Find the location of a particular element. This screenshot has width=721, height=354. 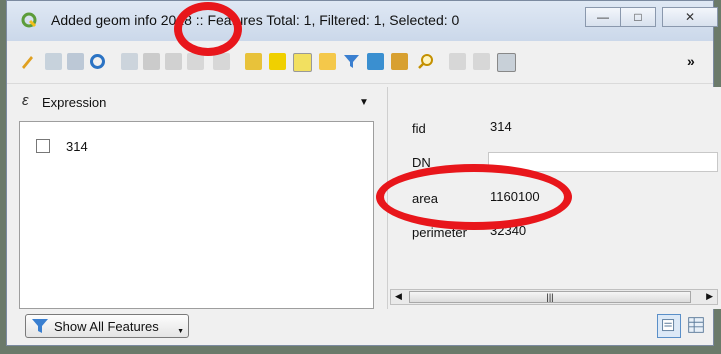

add-feature-icon is located at coordinates (129, 61).